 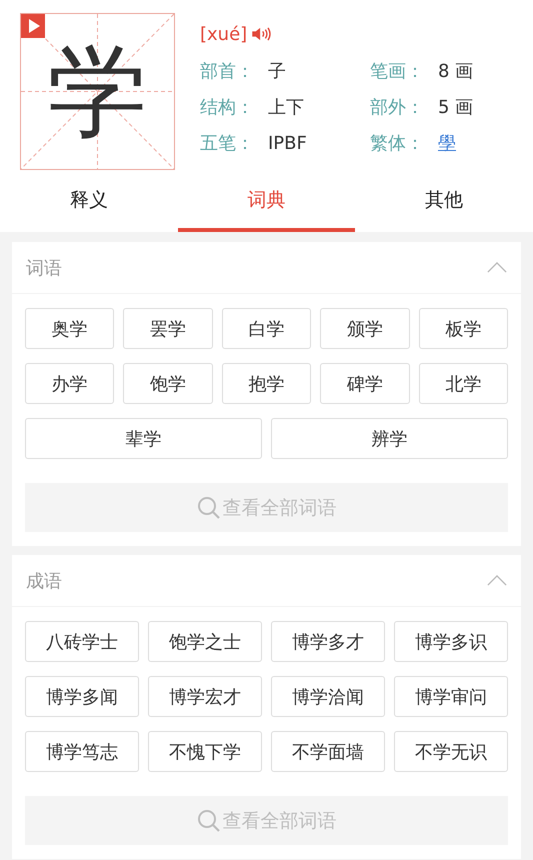 What do you see at coordinates (444, 202) in the screenshot?
I see `tab: 其他` at bounding box center [444, 202].